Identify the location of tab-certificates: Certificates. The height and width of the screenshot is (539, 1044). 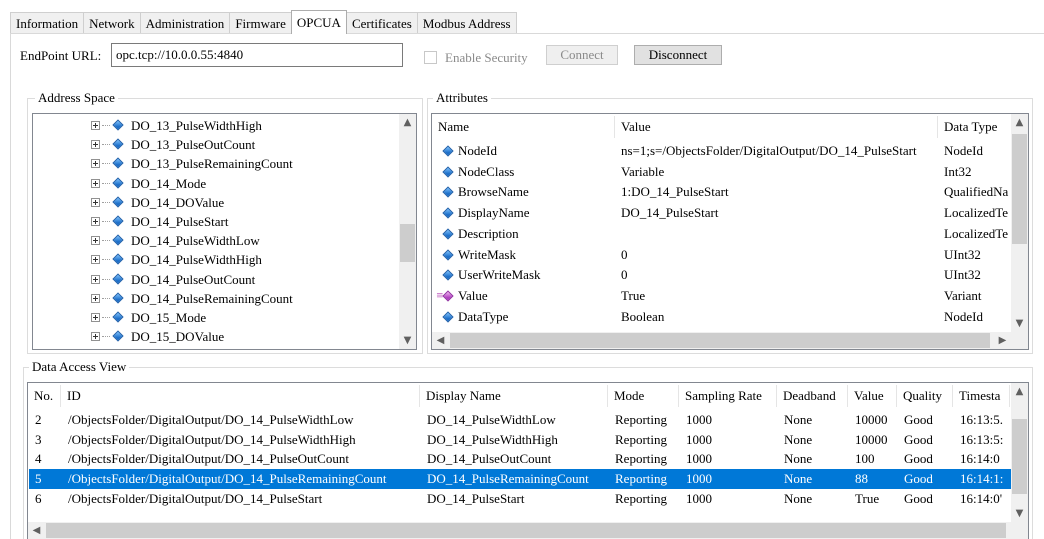
(381, 23).